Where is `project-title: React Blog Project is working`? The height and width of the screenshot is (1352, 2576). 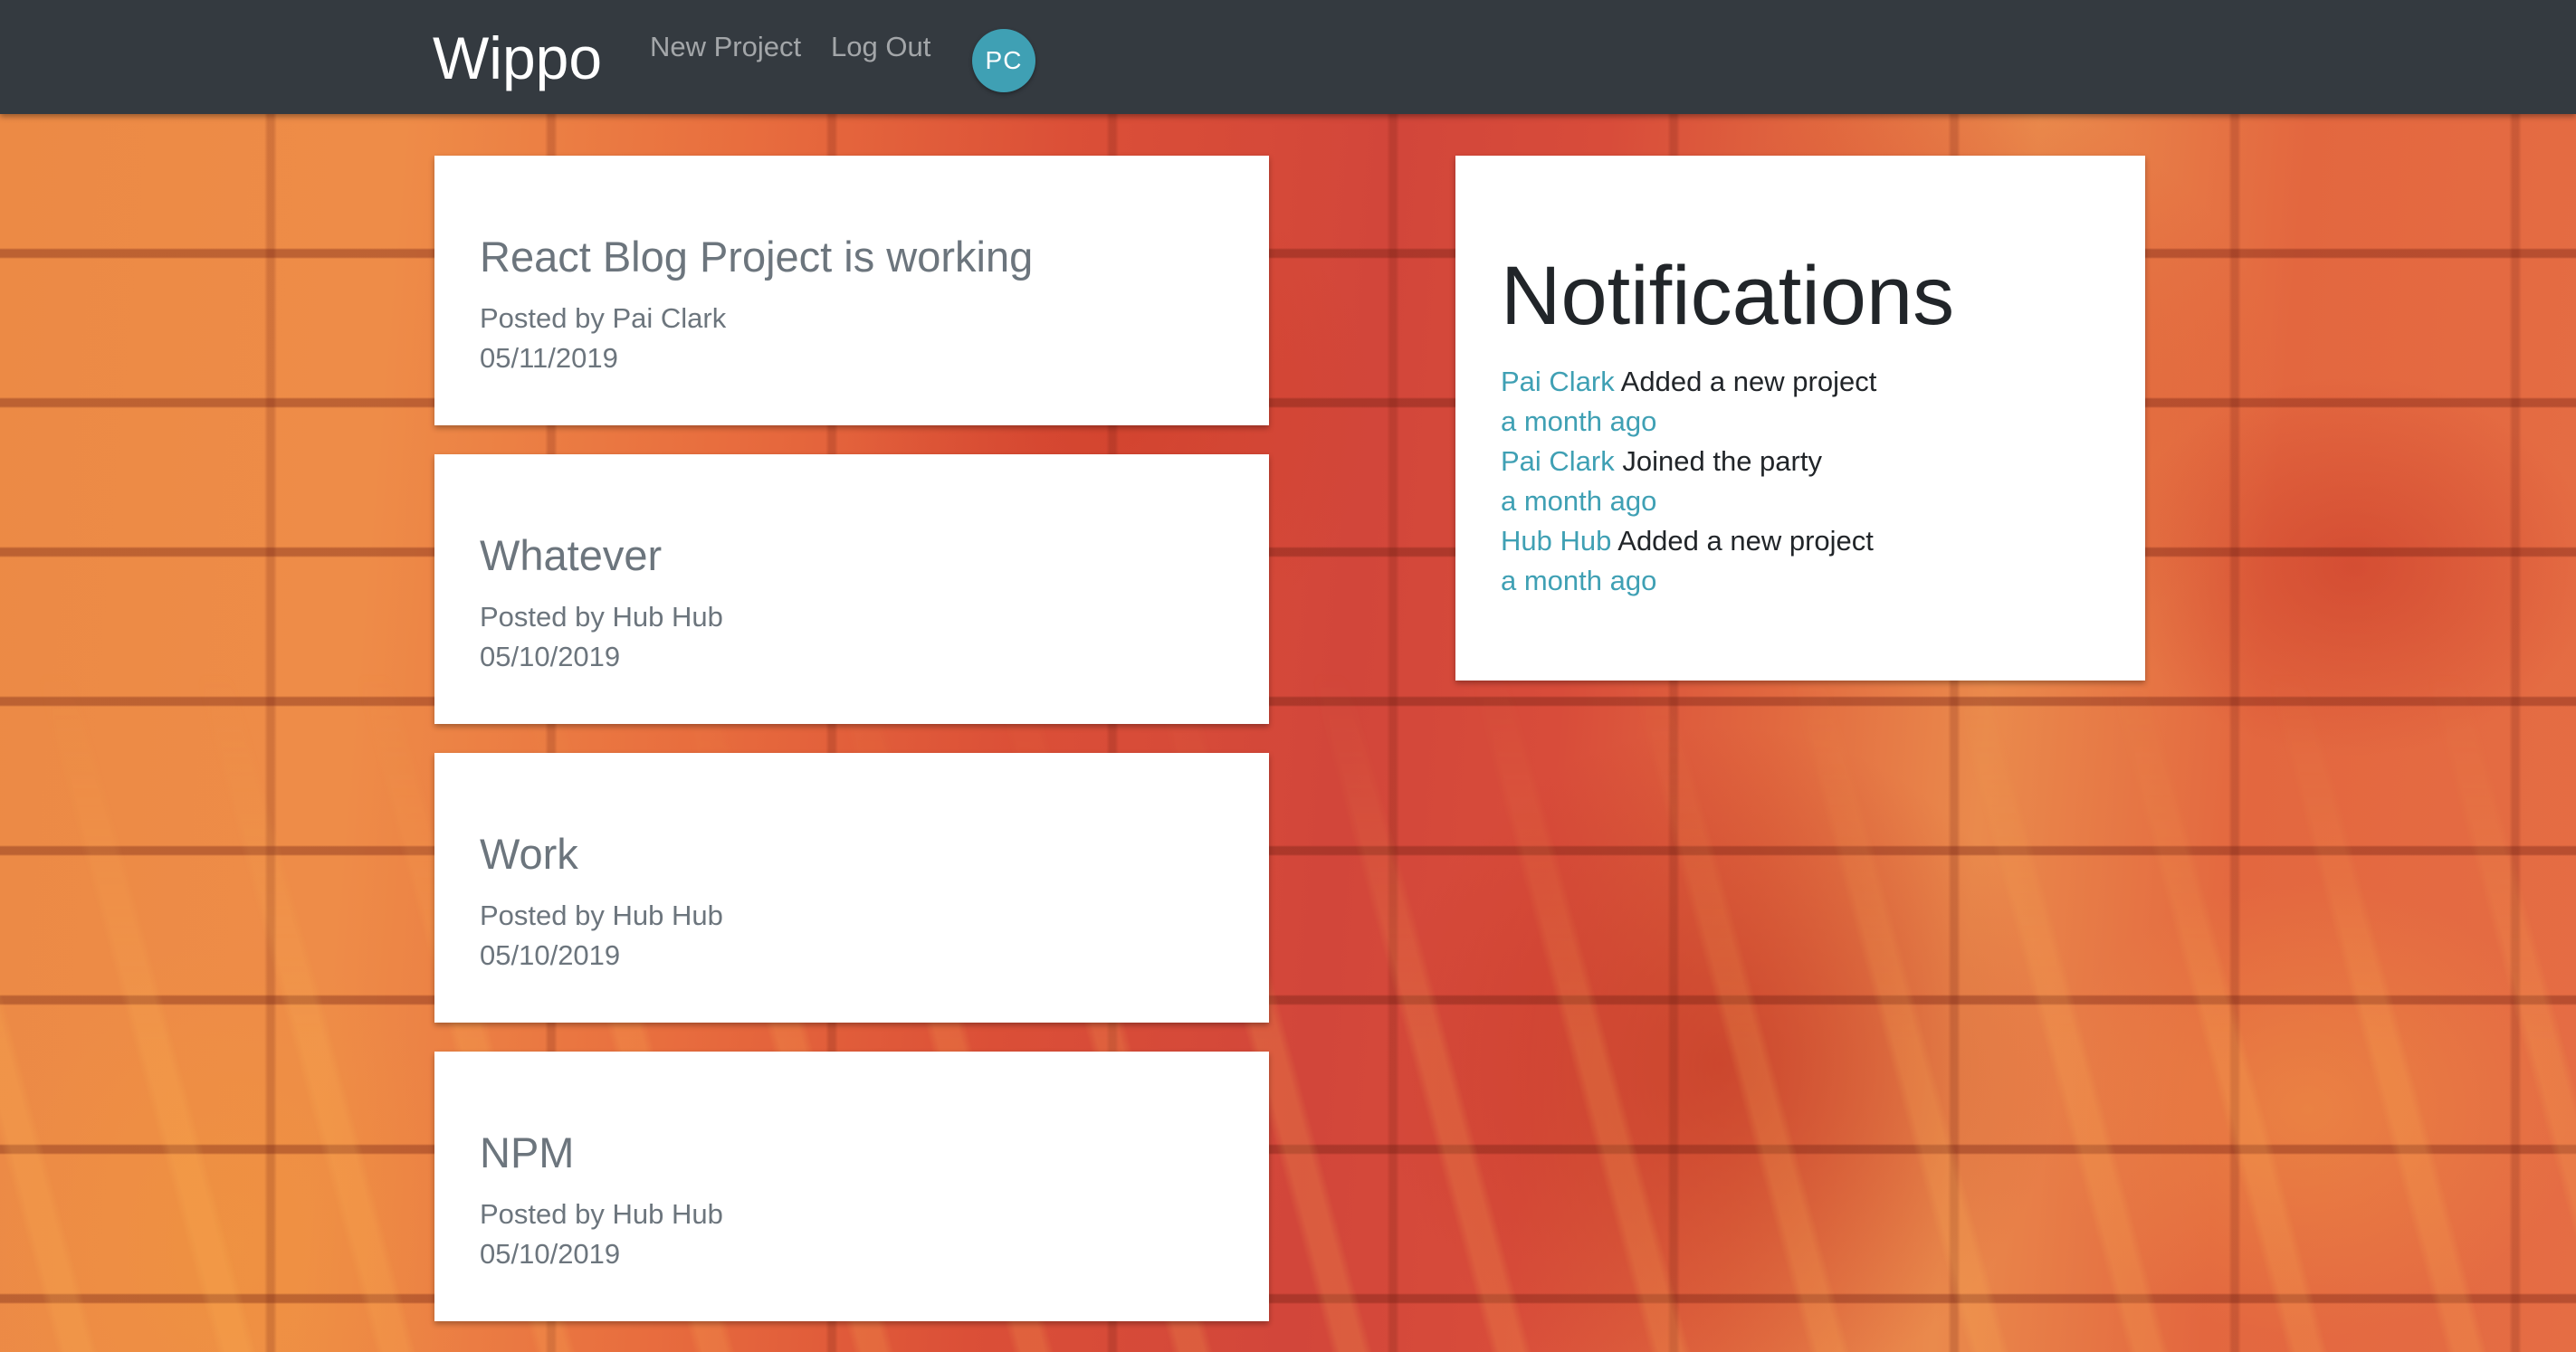
project-title: React Blog Project is working is located at coordinates (757, 257).